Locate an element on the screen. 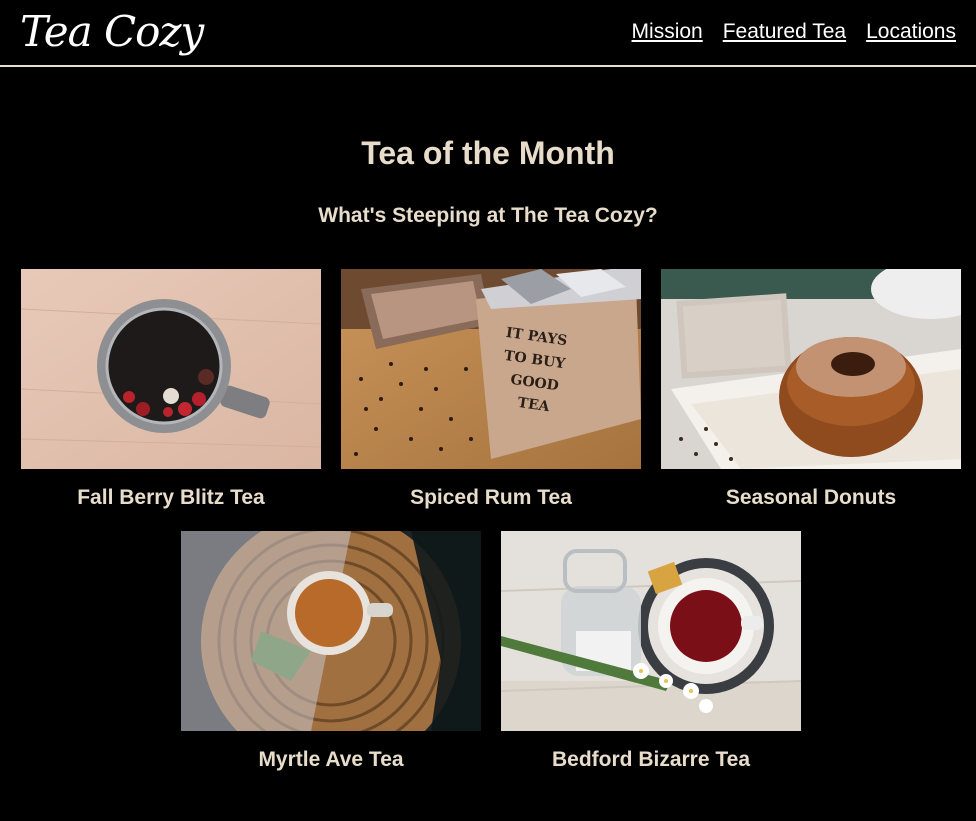 The height and width of the screenshot is (821, 976). page-subtitle: What's Steeping at The Tea Cozy? is located at coordinates (488, 215).